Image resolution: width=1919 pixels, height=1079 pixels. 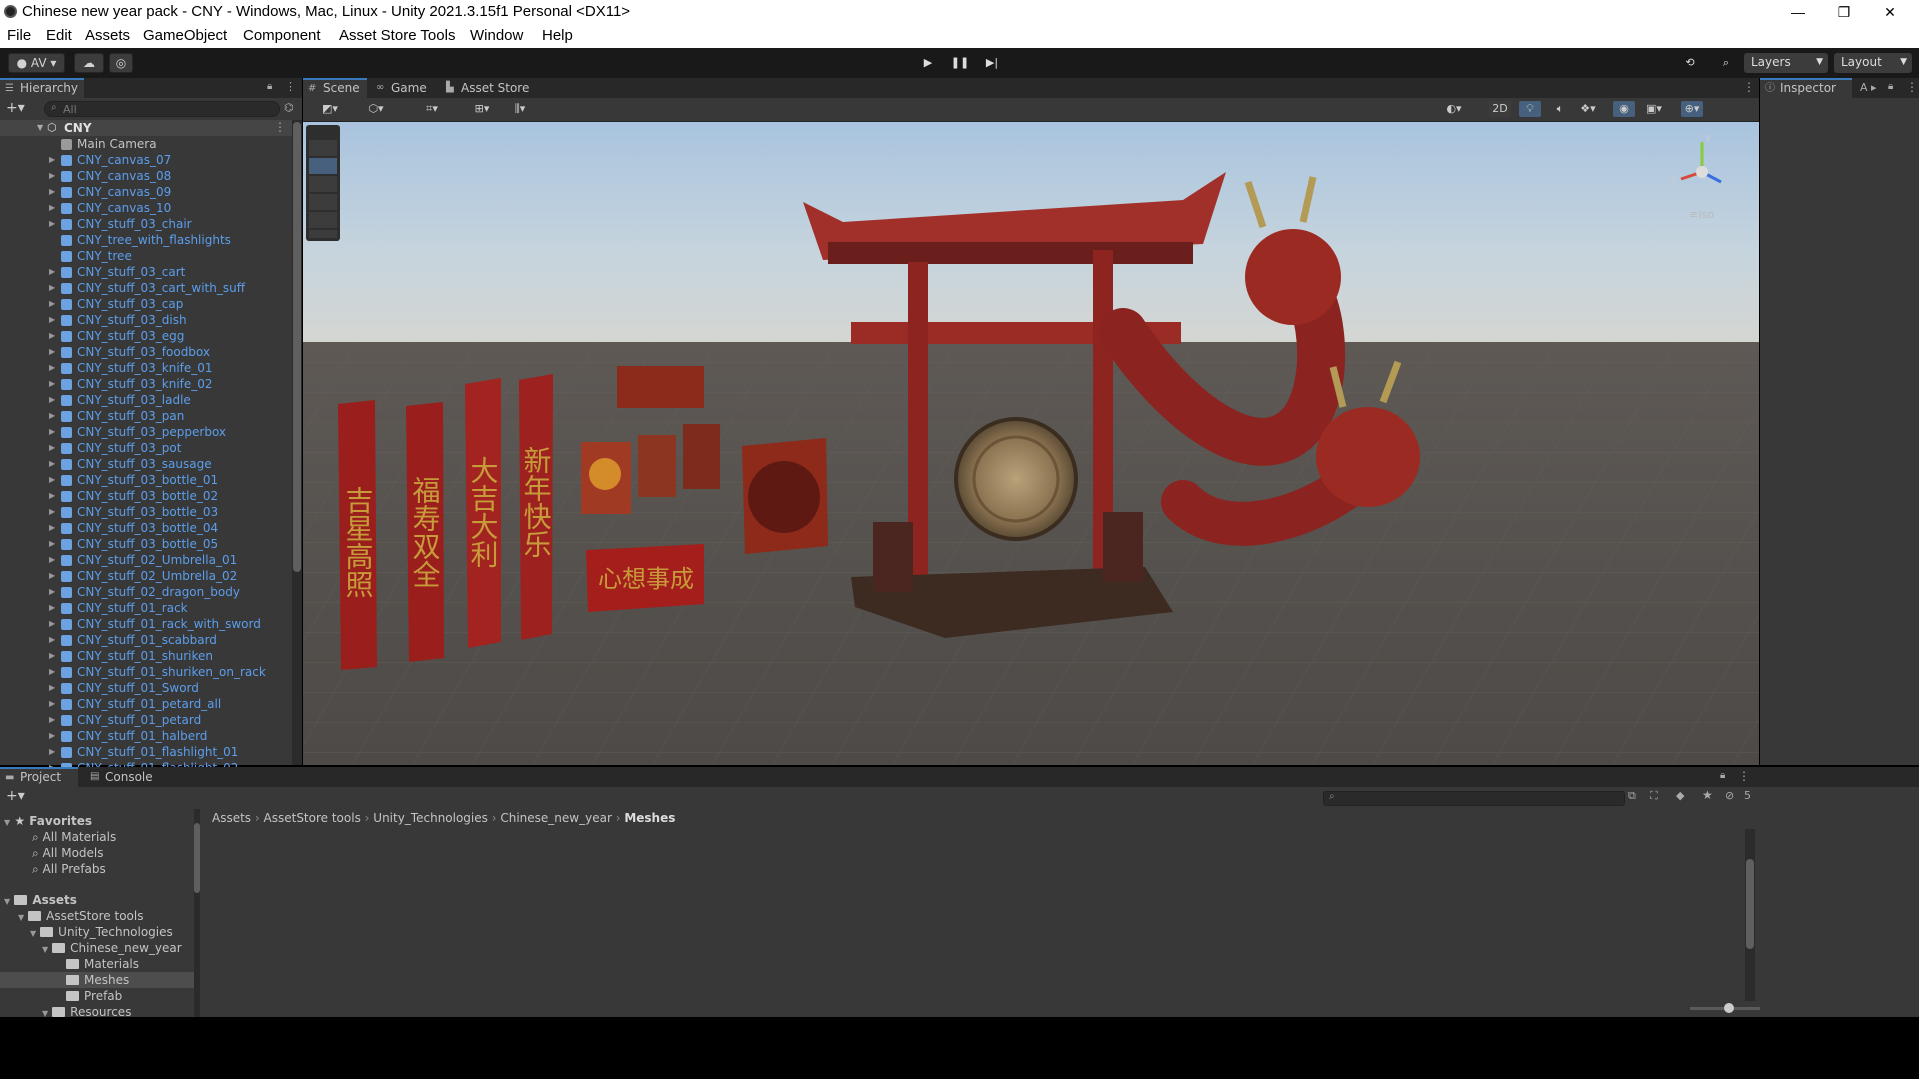 What do you see at coordinates (146, 544) in the screenshot?
I see `hierarchy-item: ▶ CNY_stuff_03_bottle_05` at bounding box center [146, 544].